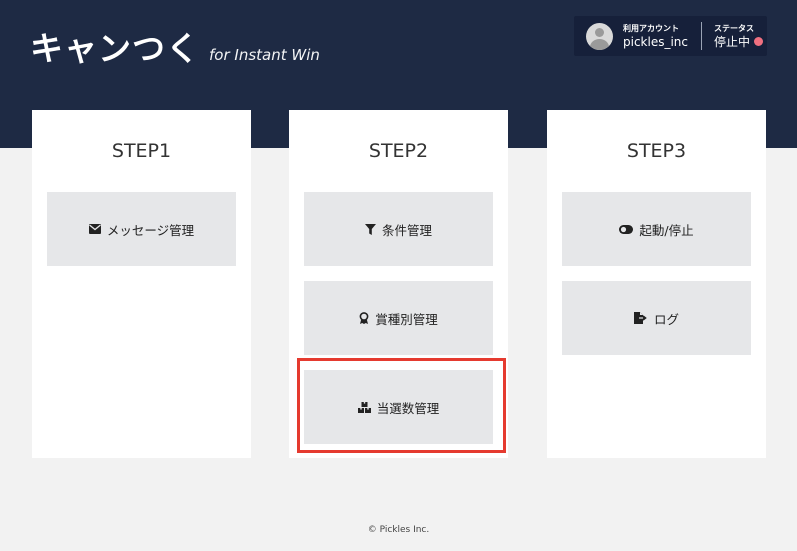 This screenshot has height=551, width=797. I want to click on condition-management-button: 条件管理, so click(398, 229).